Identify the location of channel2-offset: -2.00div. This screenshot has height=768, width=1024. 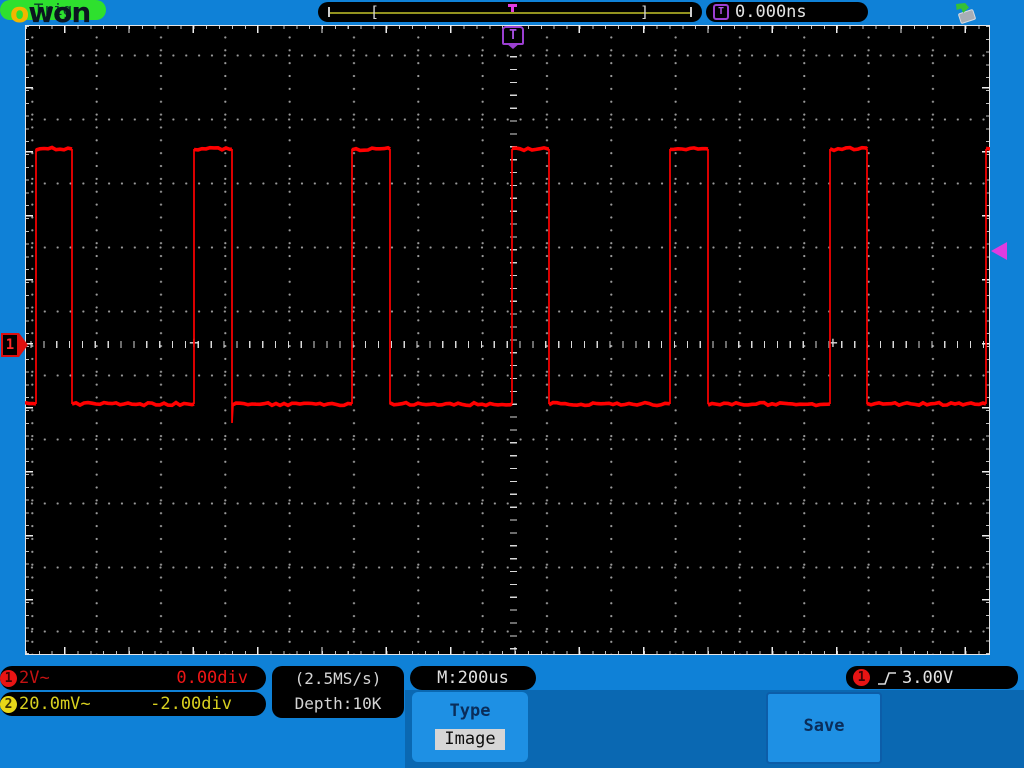
(191, 704).